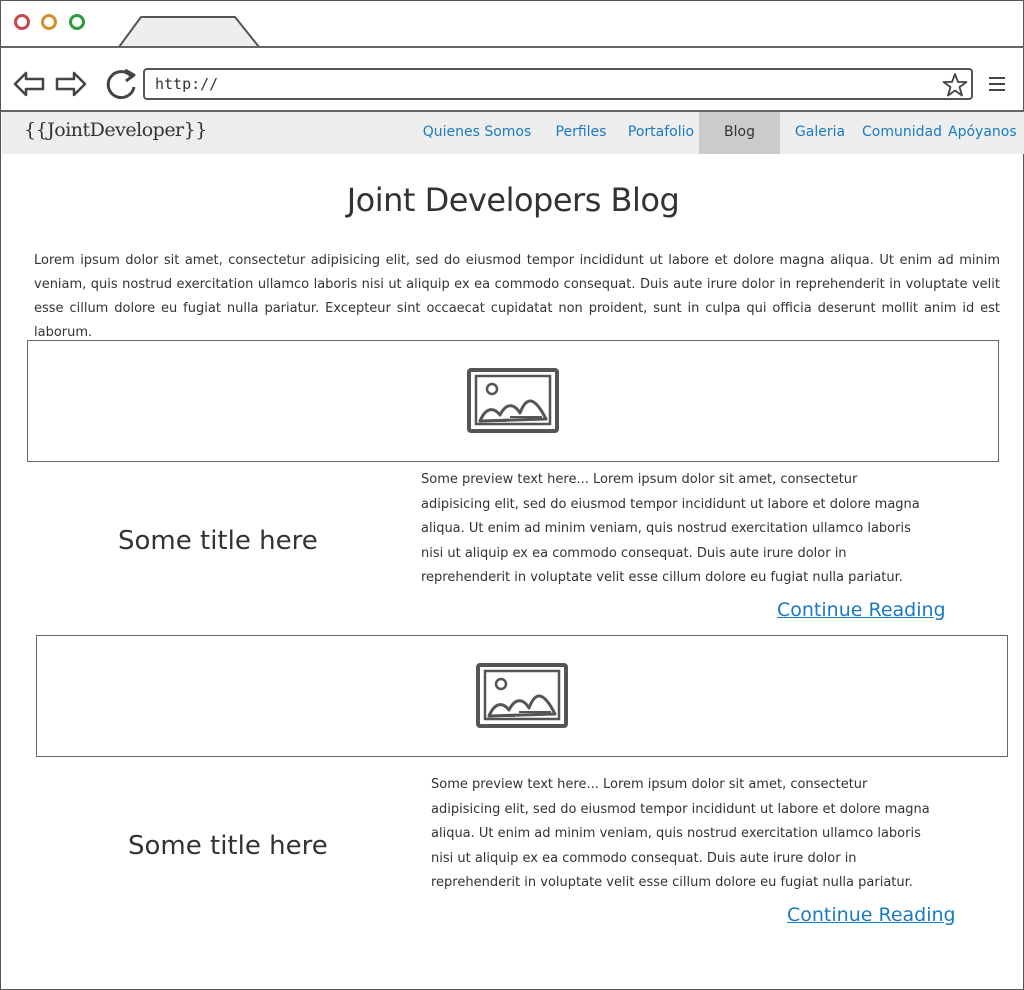  I want to click on hamburger-menu-icon, so click(998, 84).